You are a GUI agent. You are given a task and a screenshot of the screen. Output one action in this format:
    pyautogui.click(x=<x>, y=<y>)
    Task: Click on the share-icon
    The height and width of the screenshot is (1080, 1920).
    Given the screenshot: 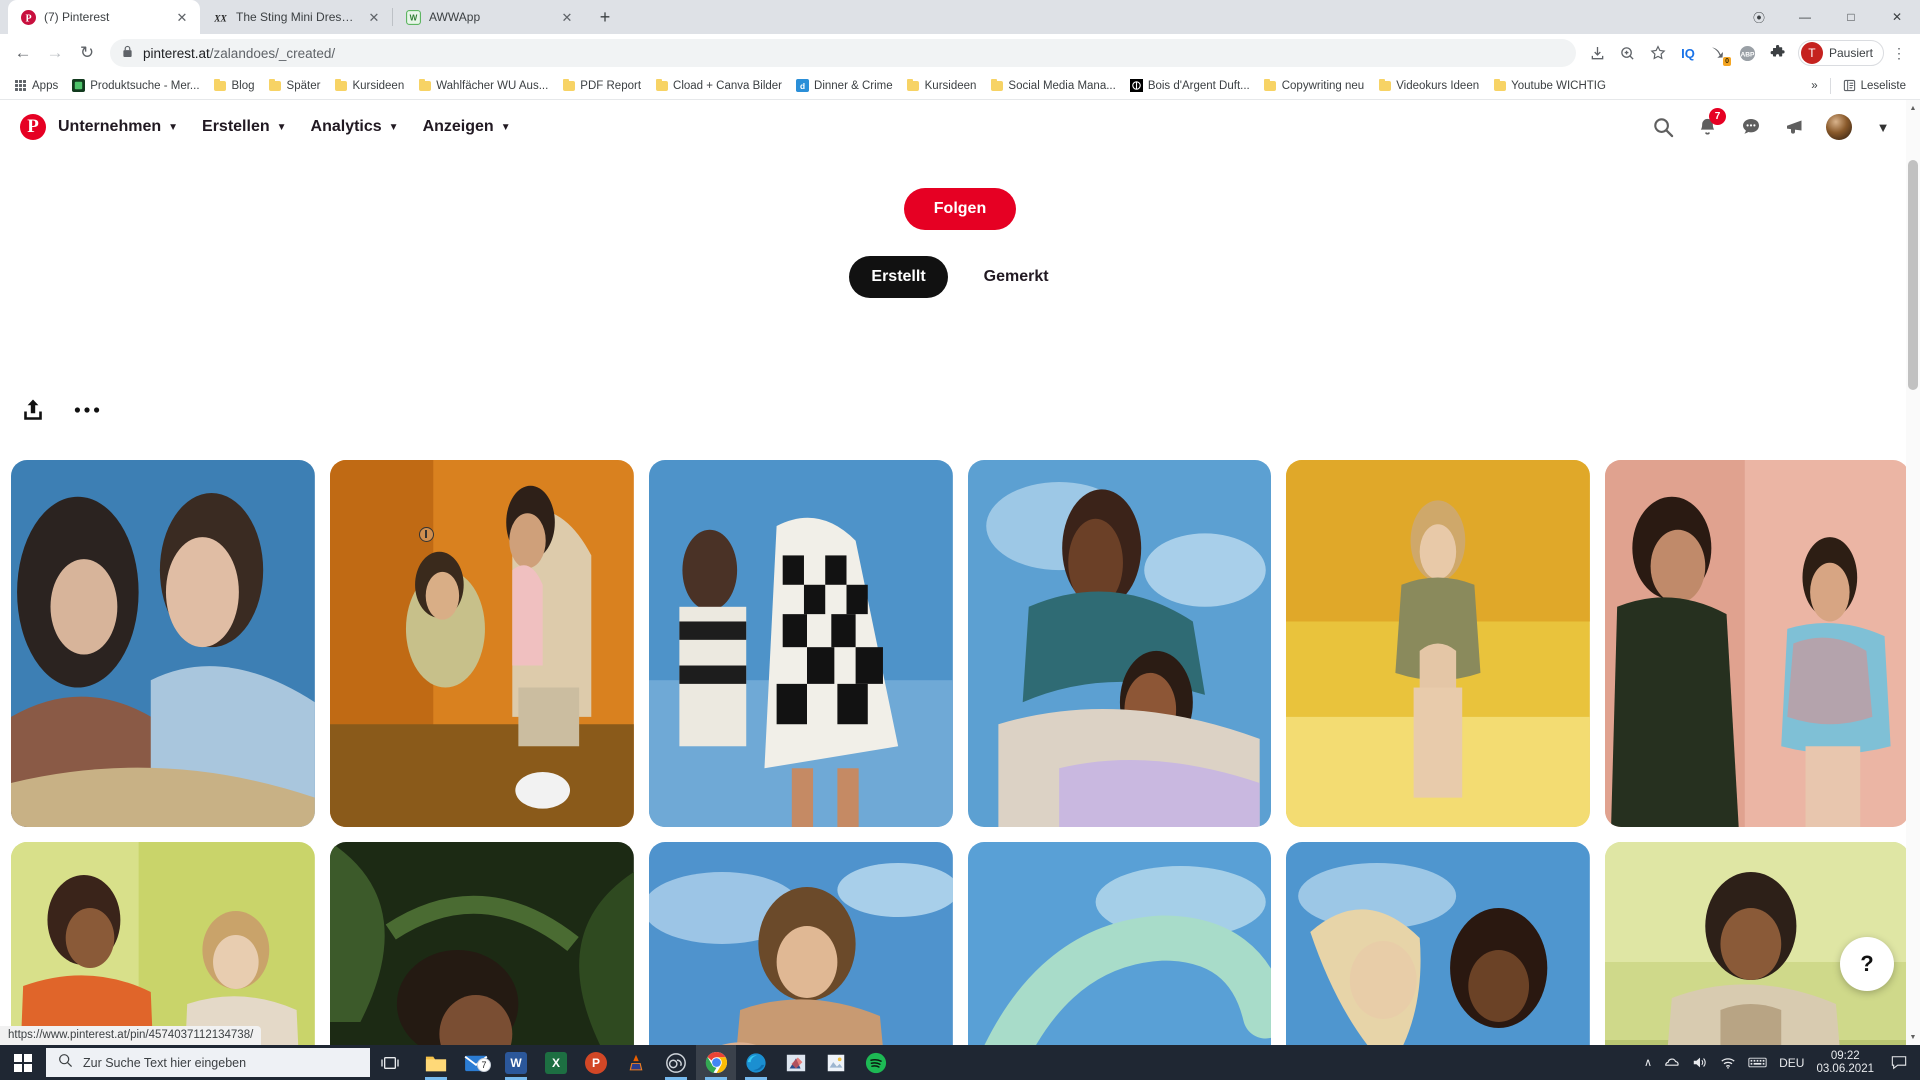 What is the action you would take?
    pyautogui.click(x=33, y=410)
    